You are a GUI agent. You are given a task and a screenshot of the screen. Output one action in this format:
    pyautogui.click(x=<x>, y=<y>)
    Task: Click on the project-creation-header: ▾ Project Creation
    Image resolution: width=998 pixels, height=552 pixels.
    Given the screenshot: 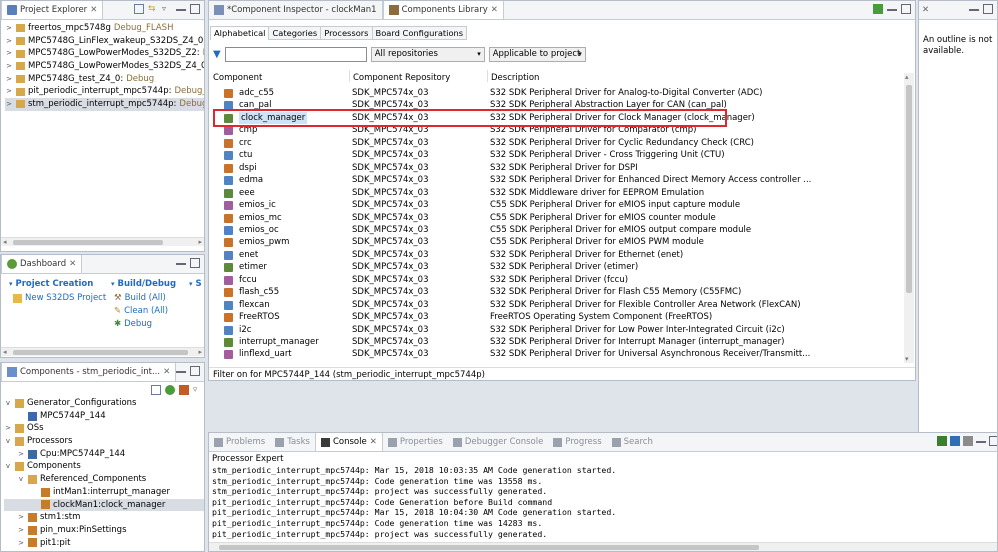 What is the action you would take?
    pyautogui.click(x=51, y=284)
    